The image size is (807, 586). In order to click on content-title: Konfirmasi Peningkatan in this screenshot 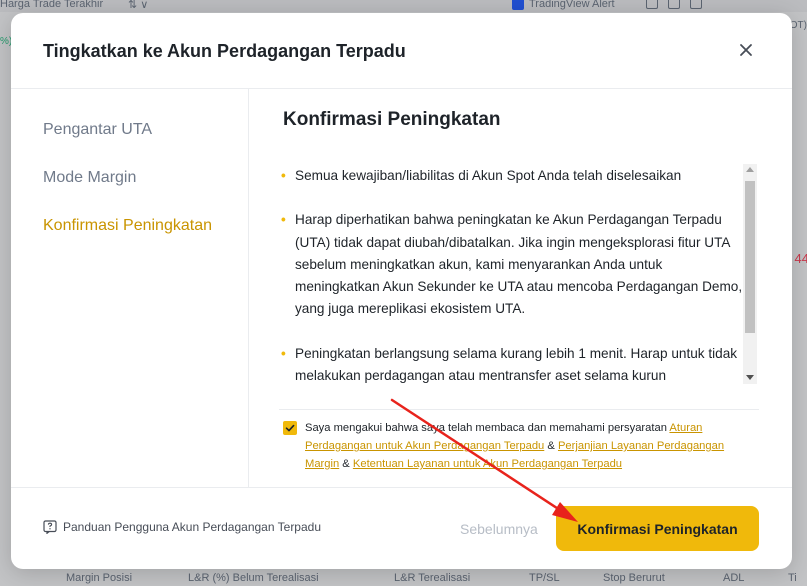, I will do `click(392, 119)`.